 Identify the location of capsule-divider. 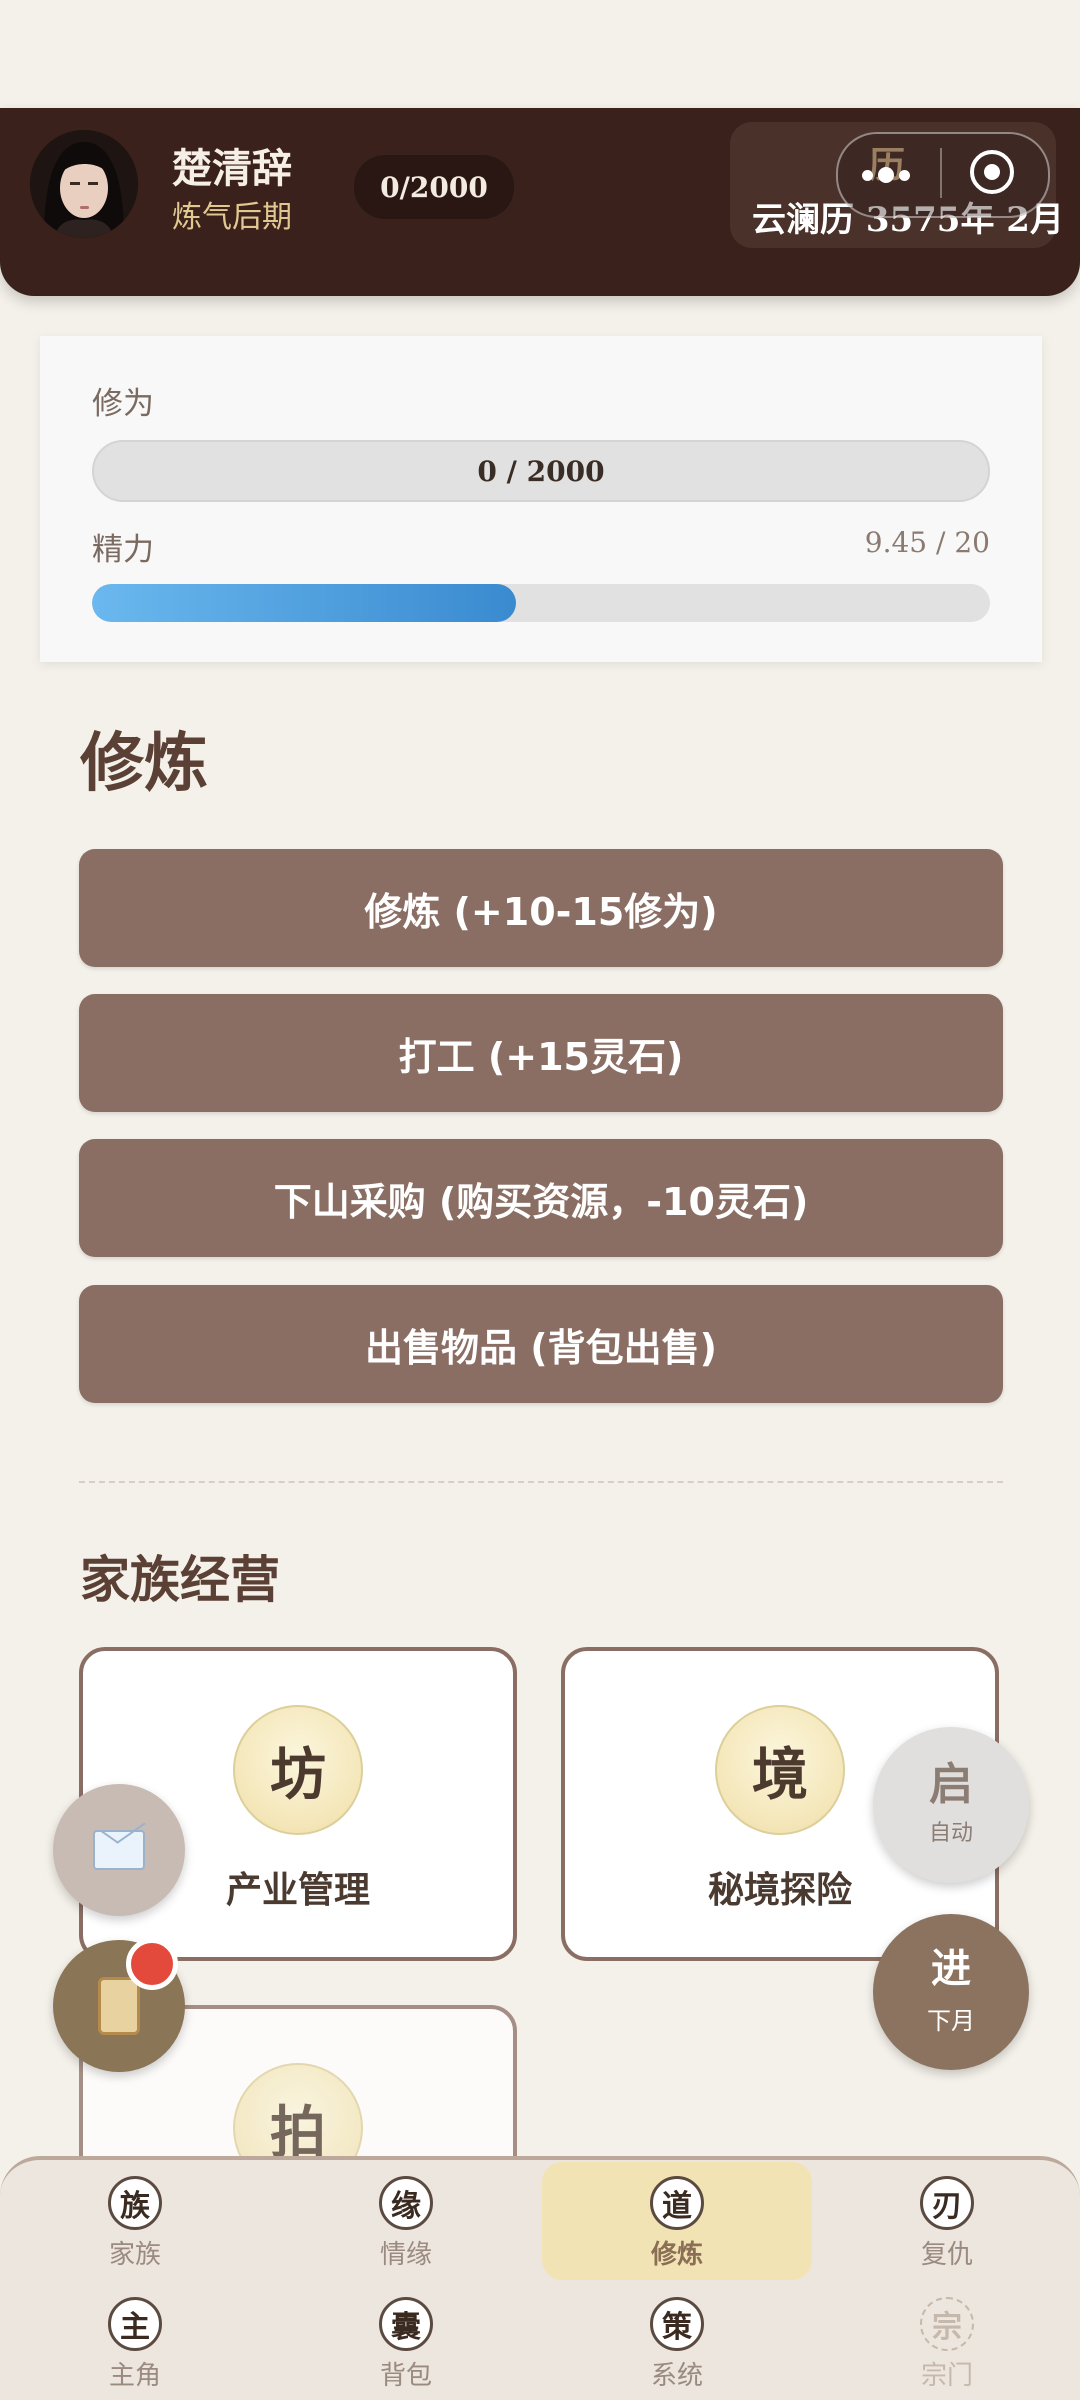
(941, 173).